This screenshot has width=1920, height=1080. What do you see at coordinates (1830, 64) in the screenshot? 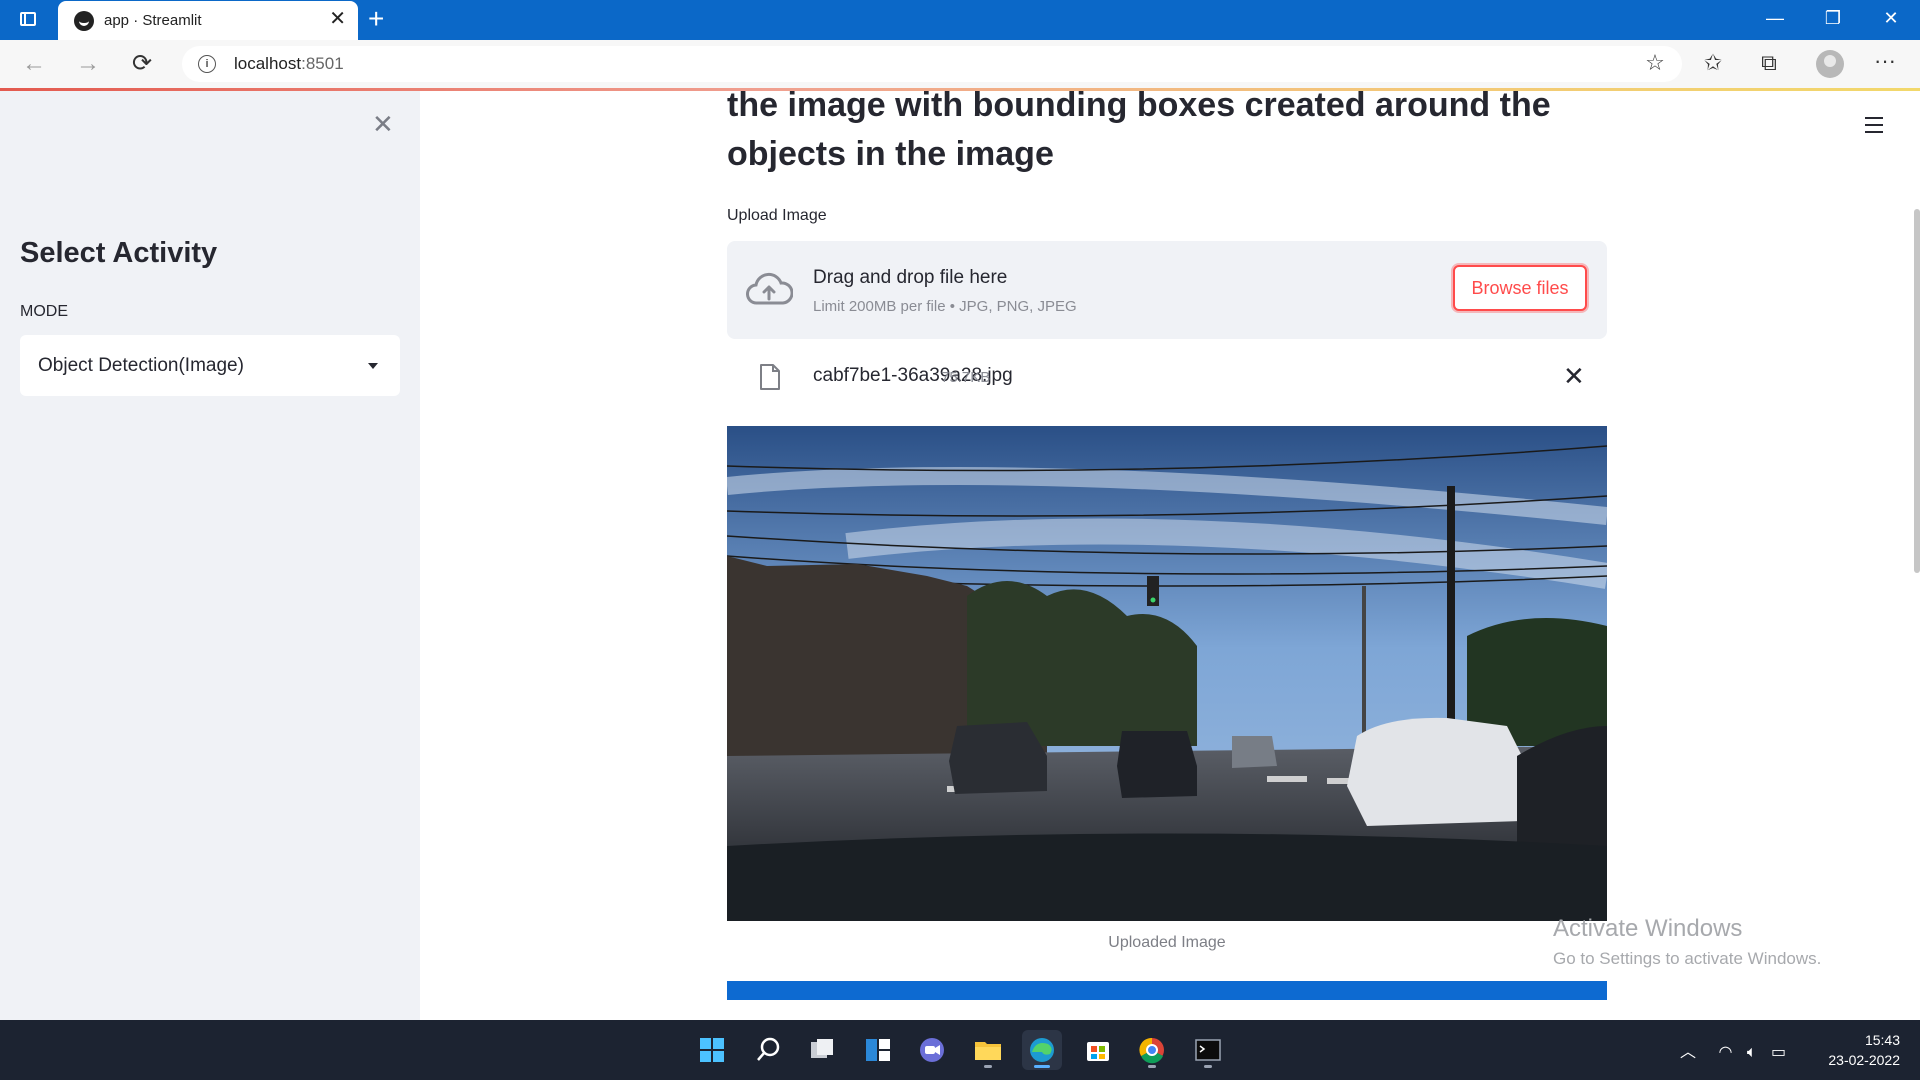
I see `profile-avatar` at bounding box center [1830, 64].